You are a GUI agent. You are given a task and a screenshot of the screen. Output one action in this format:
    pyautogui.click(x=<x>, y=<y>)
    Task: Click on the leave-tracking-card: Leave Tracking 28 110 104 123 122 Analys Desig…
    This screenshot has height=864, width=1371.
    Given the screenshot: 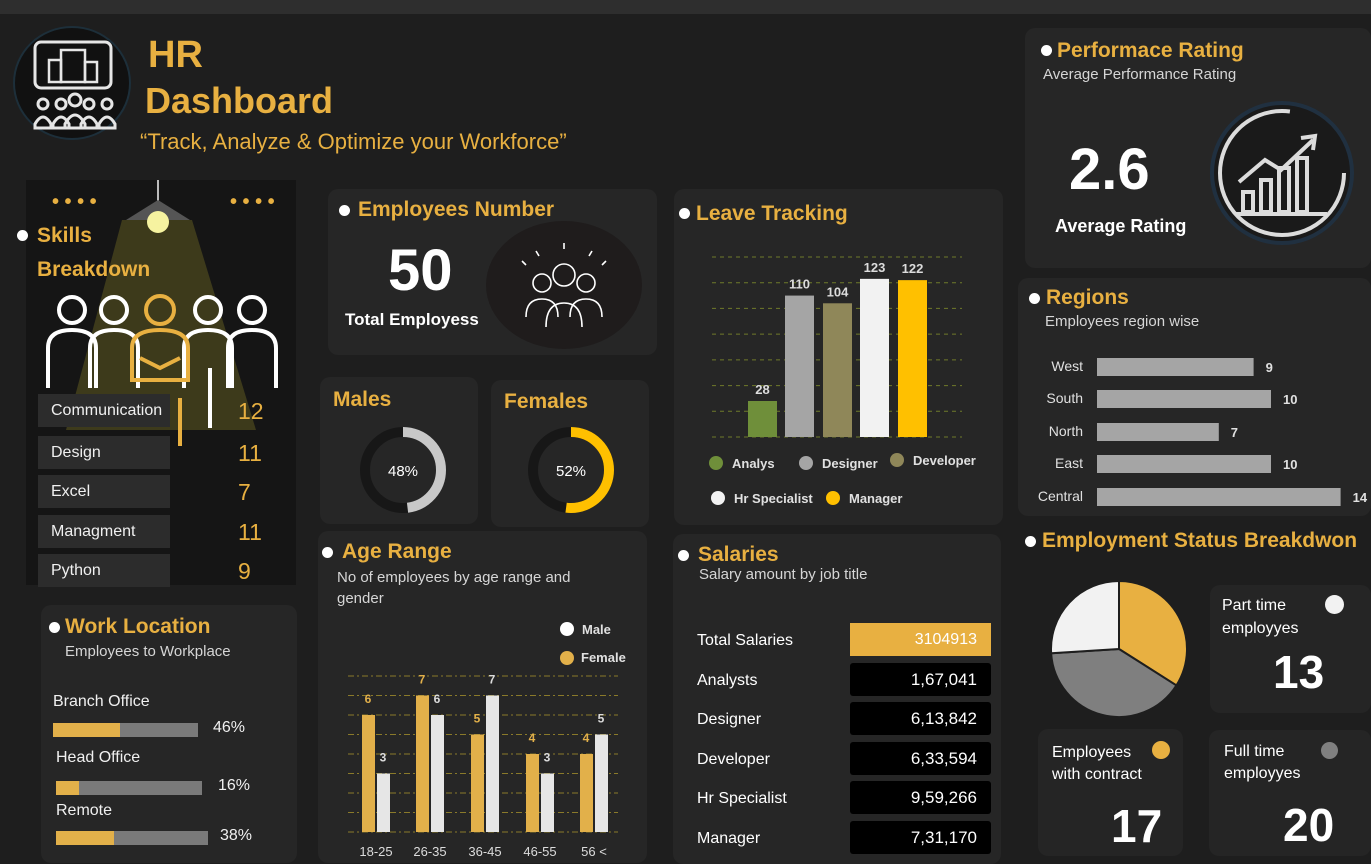 What is the action you would take?
    pyautogui.click(x=838, y=357)
    